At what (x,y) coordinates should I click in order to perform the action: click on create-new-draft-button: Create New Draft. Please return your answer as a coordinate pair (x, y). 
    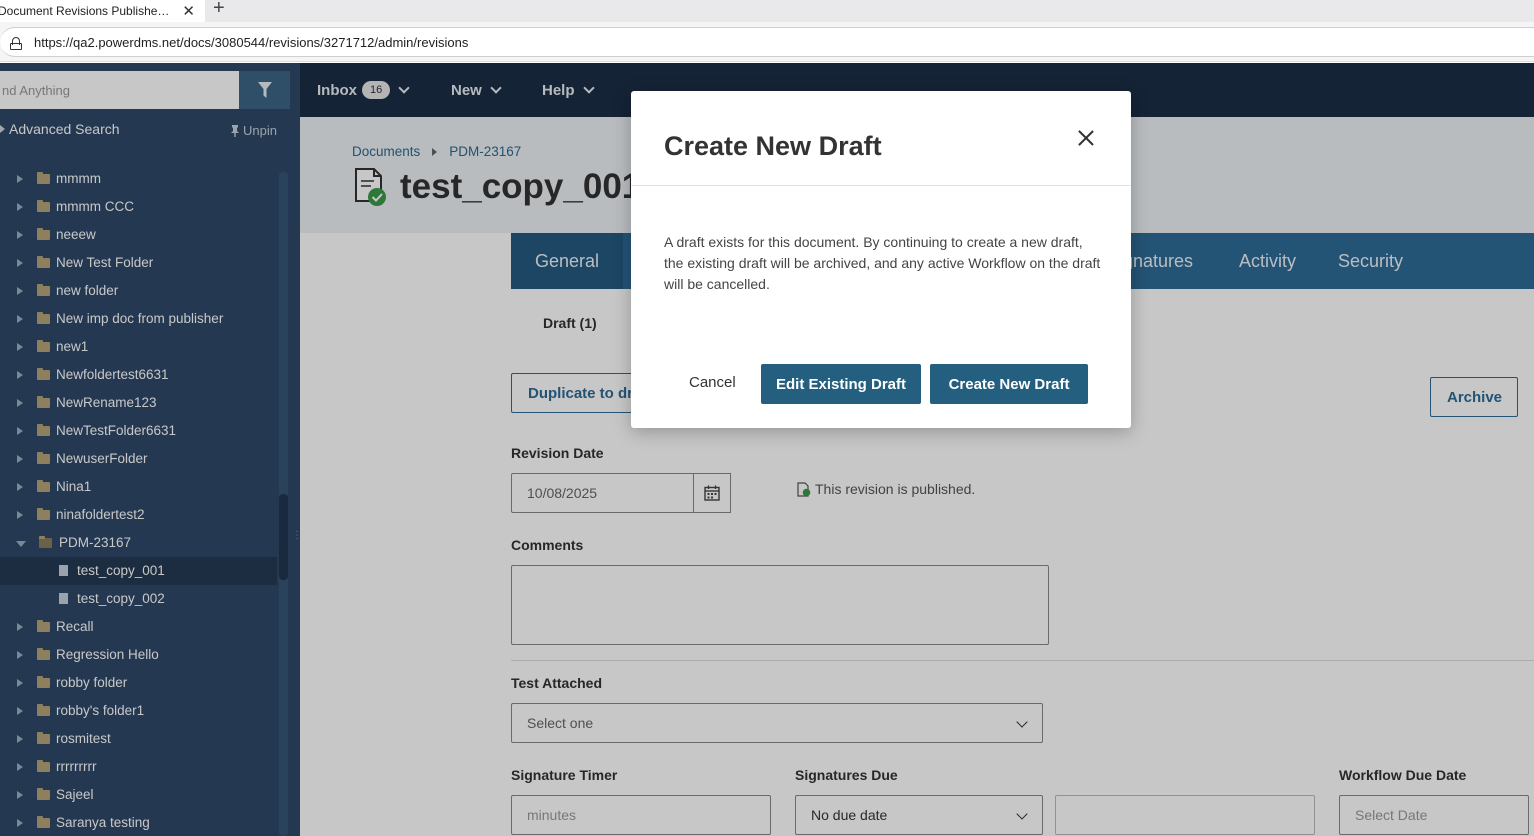
    Looking at the image, I should click on (1009, 384).